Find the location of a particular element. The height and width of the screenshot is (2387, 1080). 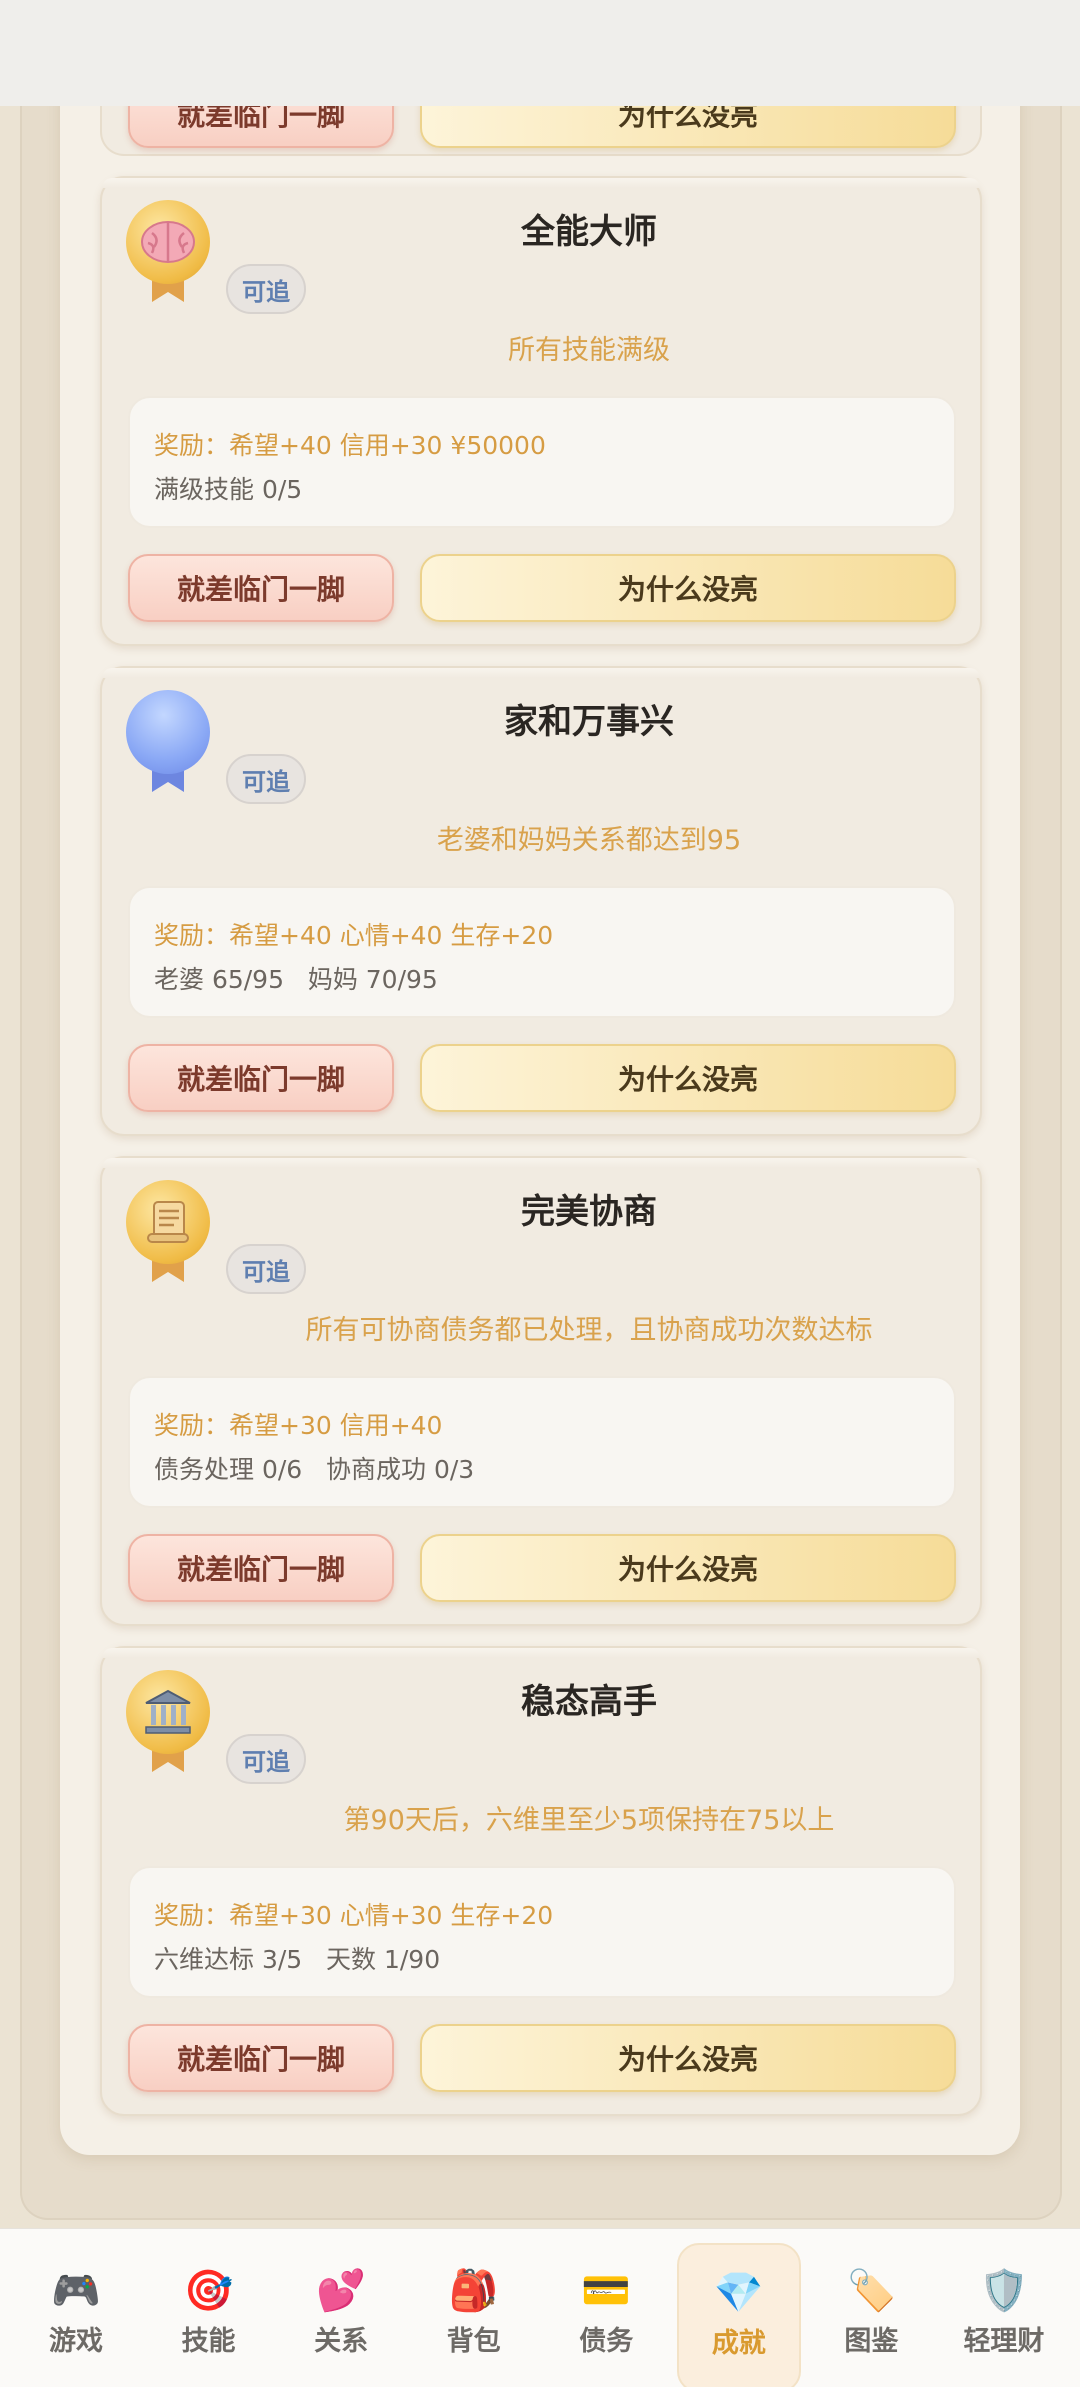

reward-text: 奖励：希望+30 心情+30 生存+20 is located at coordinates (354, 1915).